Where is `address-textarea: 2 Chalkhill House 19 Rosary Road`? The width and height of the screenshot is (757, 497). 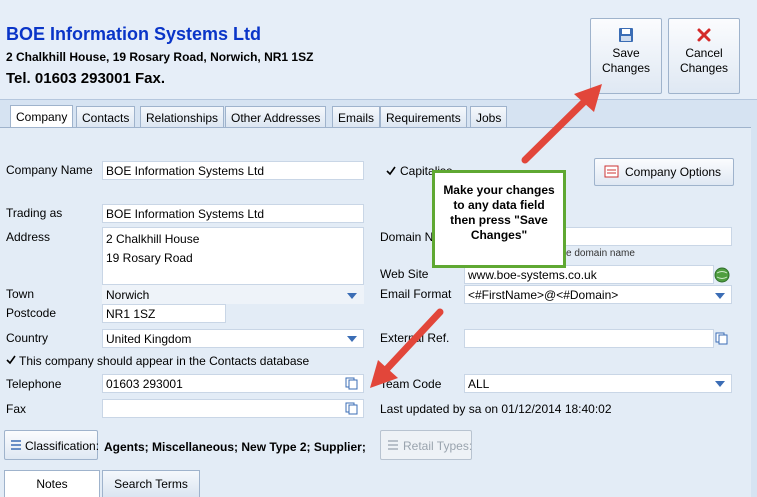 address-textarea: 2 Chalkhill House 19 Rosary Road is located at coordinates (233, 256).